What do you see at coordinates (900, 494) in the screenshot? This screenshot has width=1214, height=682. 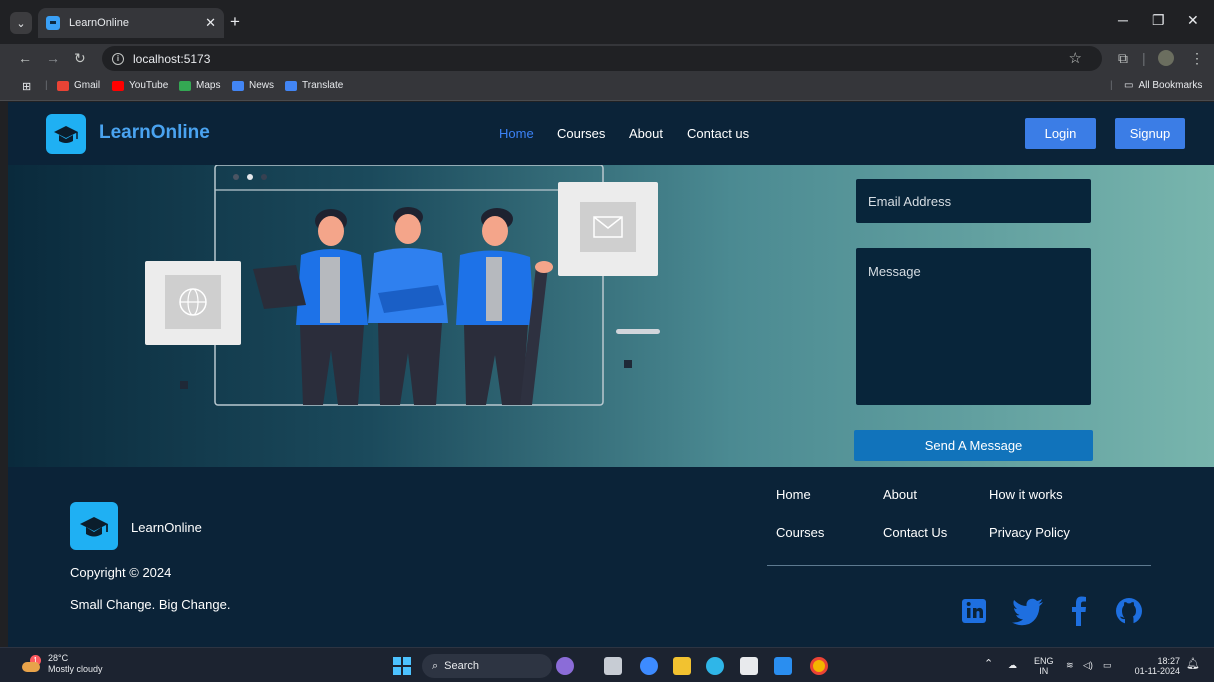 I see `footer-link-about: About` at bounding box center [900, 494].